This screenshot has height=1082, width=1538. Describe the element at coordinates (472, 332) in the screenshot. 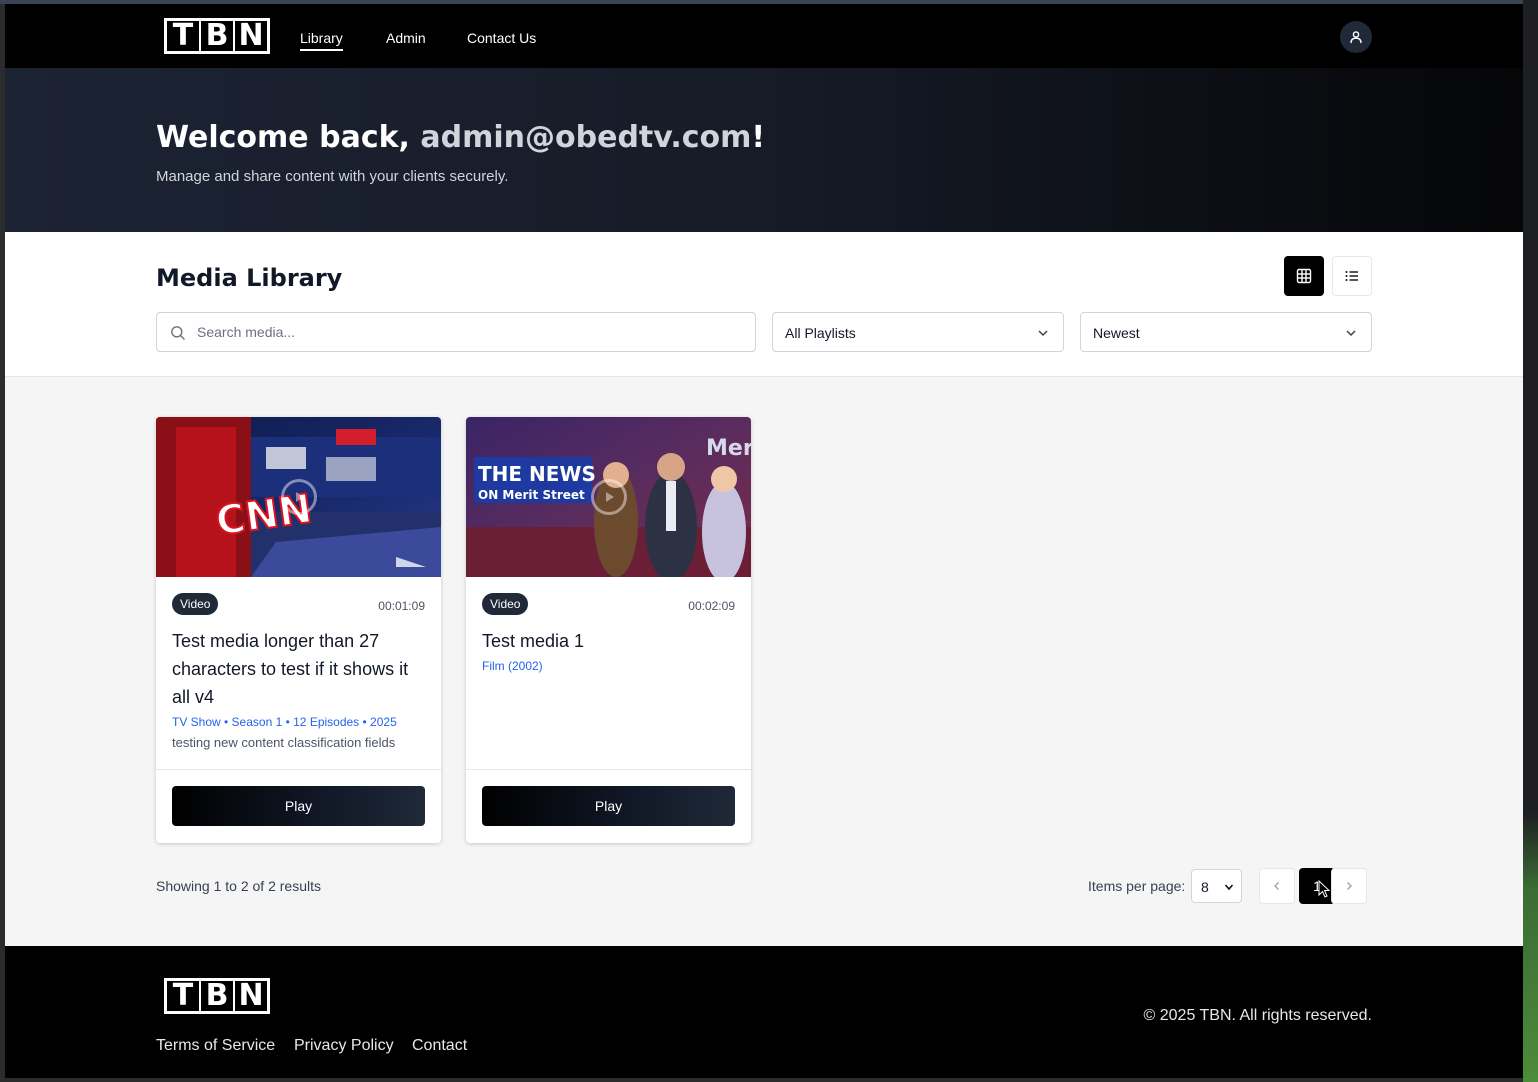

I see `search-input` at that location.